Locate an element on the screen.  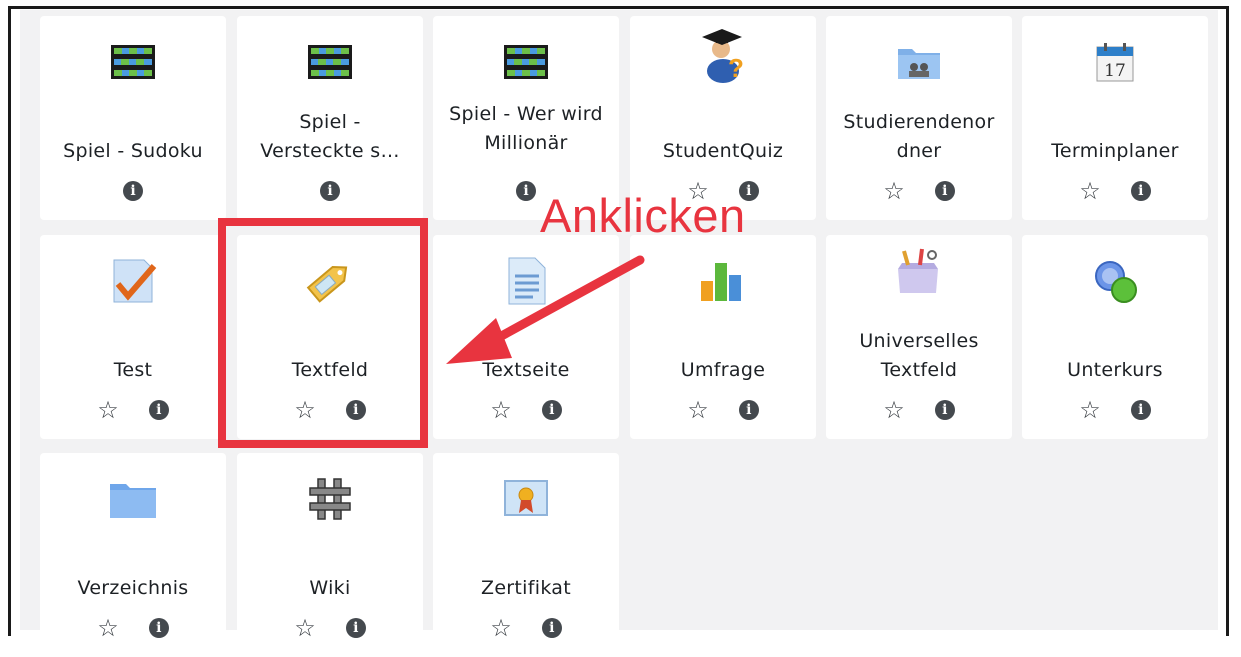
tile-label: Wiki is located at coordinates (330, 588).